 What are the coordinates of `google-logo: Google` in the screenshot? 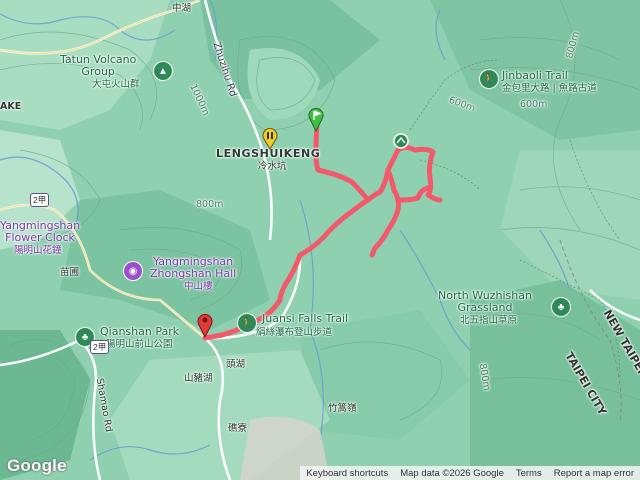 It's located at (37, 465).